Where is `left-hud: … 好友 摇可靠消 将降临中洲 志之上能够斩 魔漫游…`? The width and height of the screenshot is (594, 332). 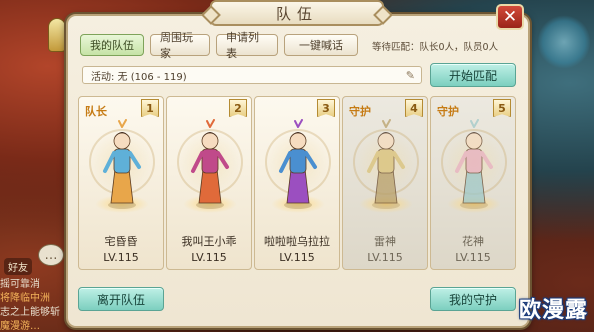
left-hud: … 好友 摇可靠消 将降临中洲 志之上能够斩 魔漫游… is located at coordinates (36, 166).